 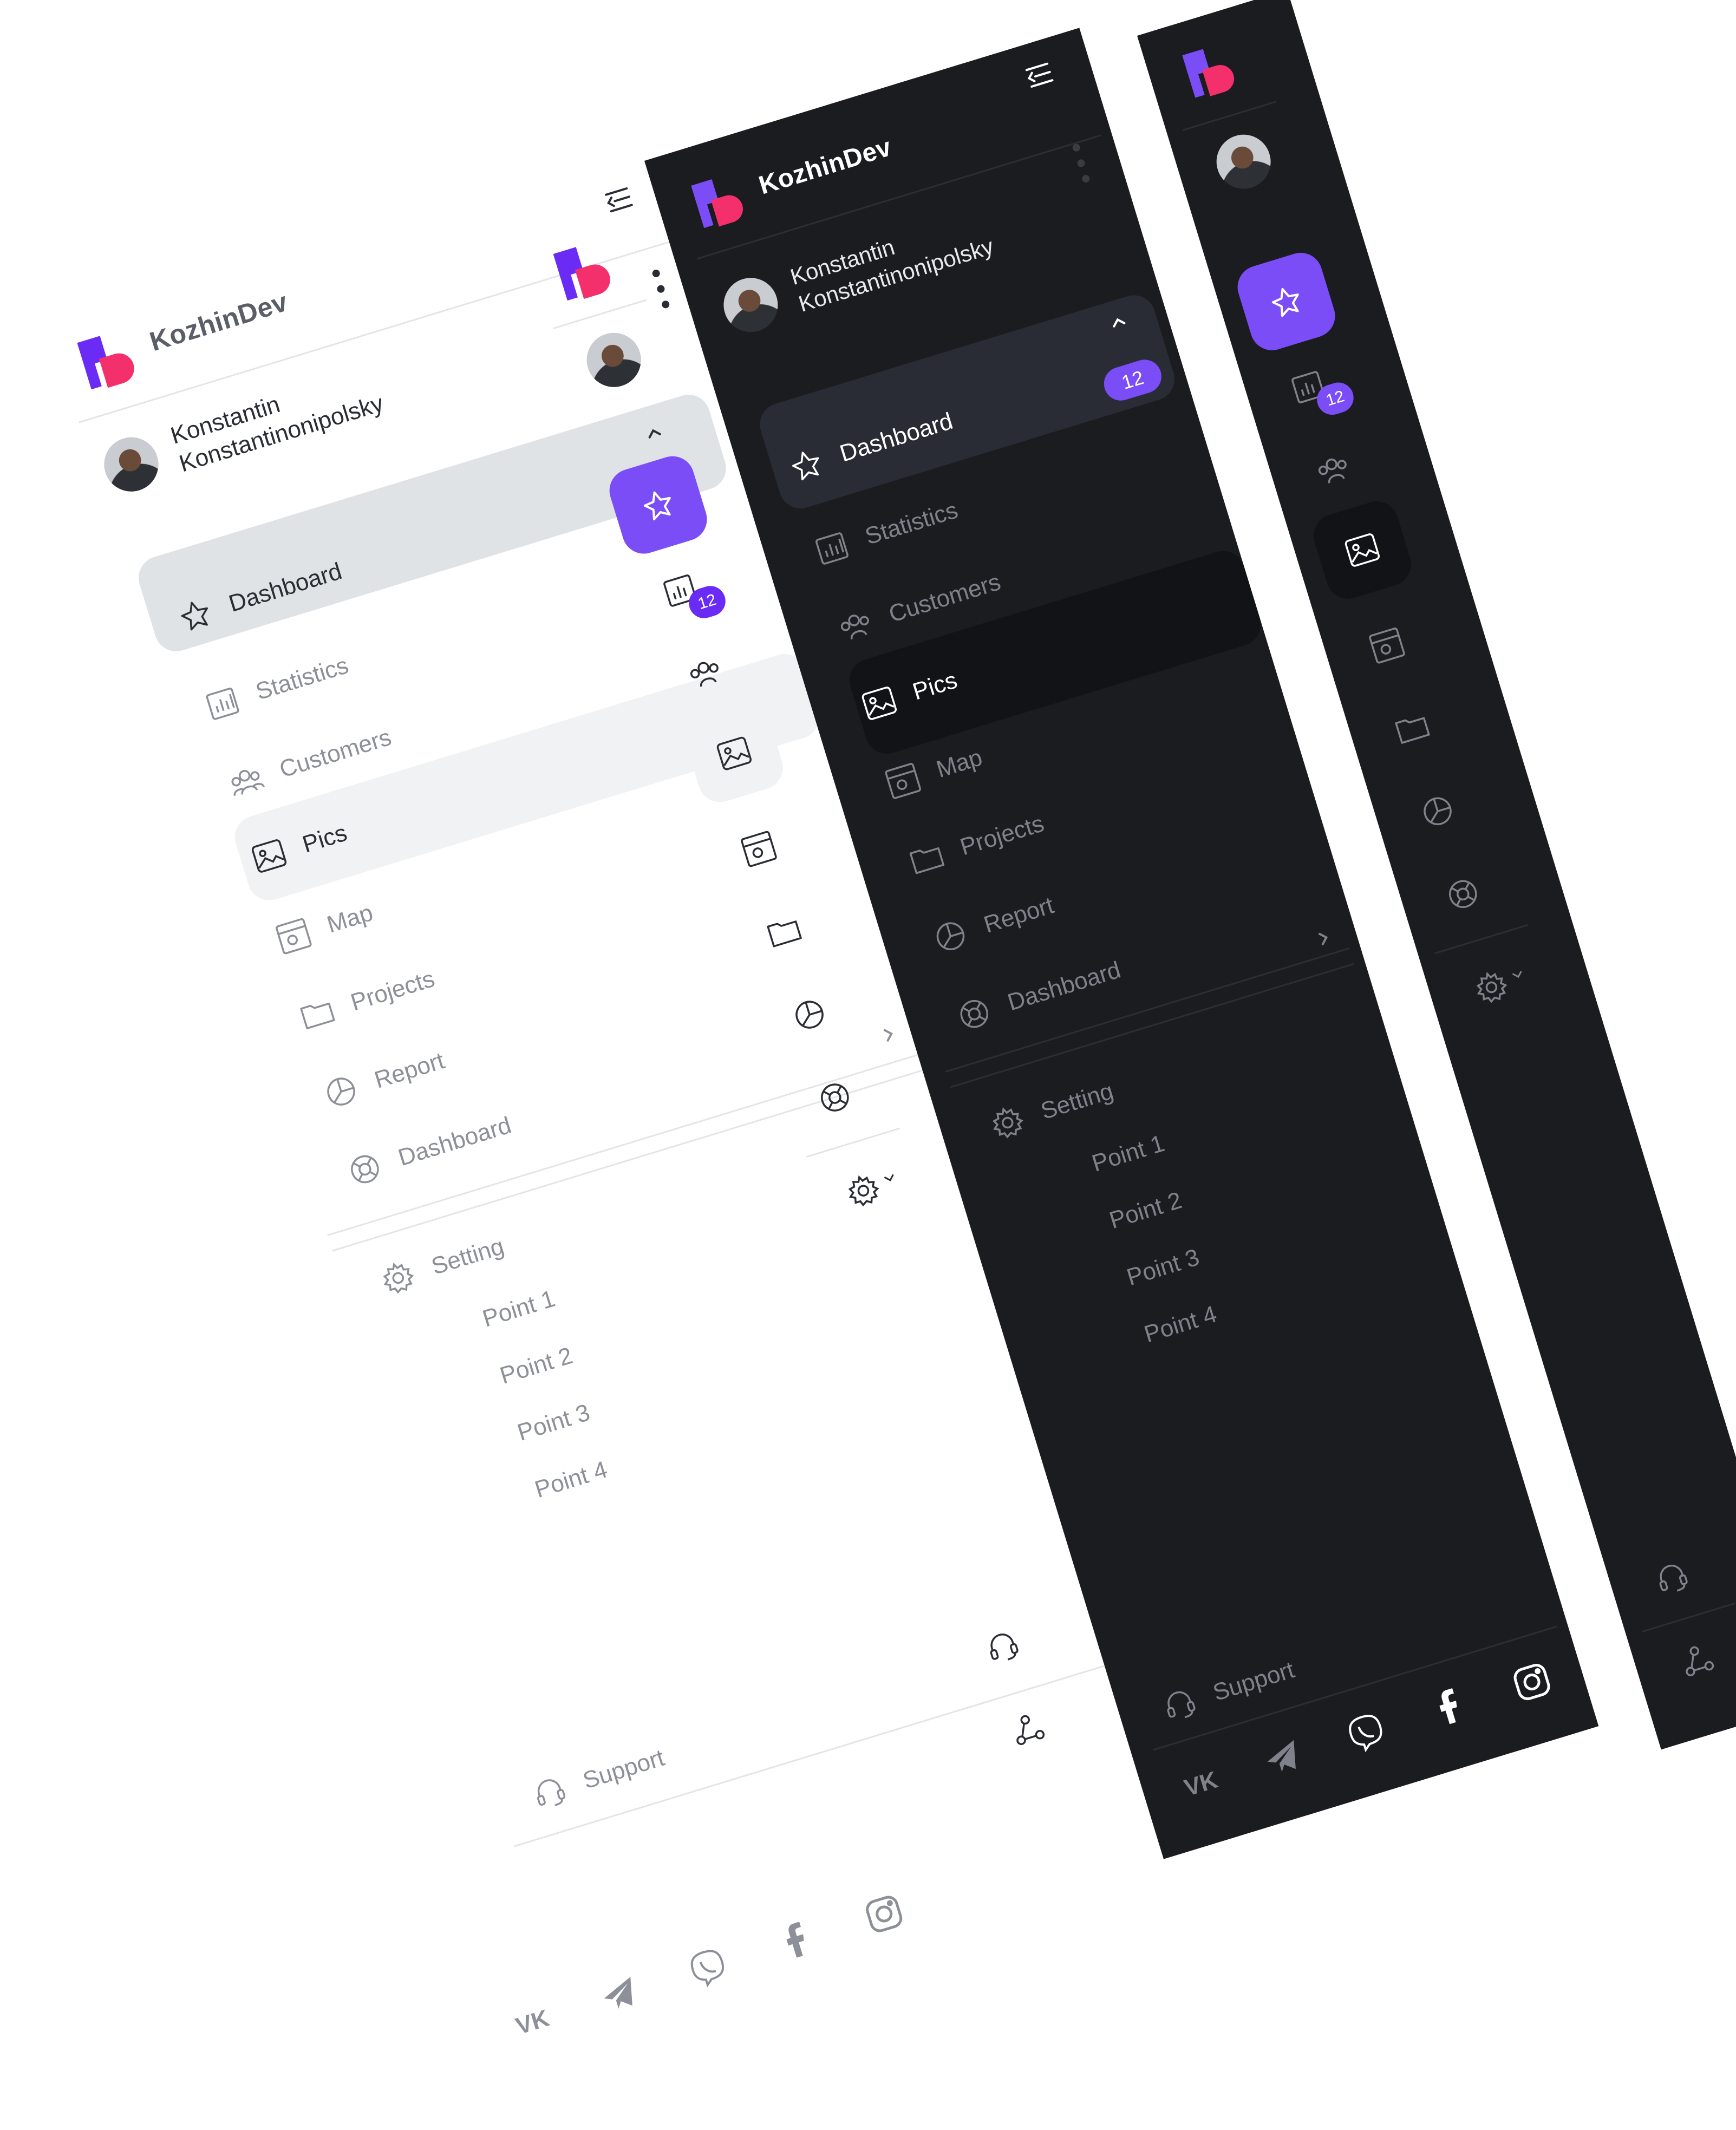 I want to click on collapse-menu-icon, so click(x=1038, y=75).